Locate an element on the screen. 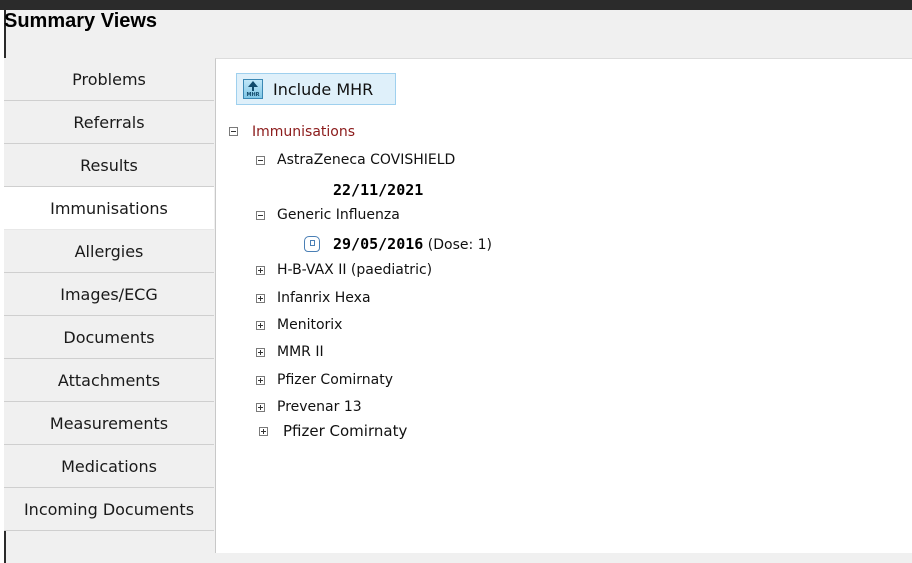 This screenshot has width=912, height=563. tab-documents: Documents is located at coordinates (109, 337).